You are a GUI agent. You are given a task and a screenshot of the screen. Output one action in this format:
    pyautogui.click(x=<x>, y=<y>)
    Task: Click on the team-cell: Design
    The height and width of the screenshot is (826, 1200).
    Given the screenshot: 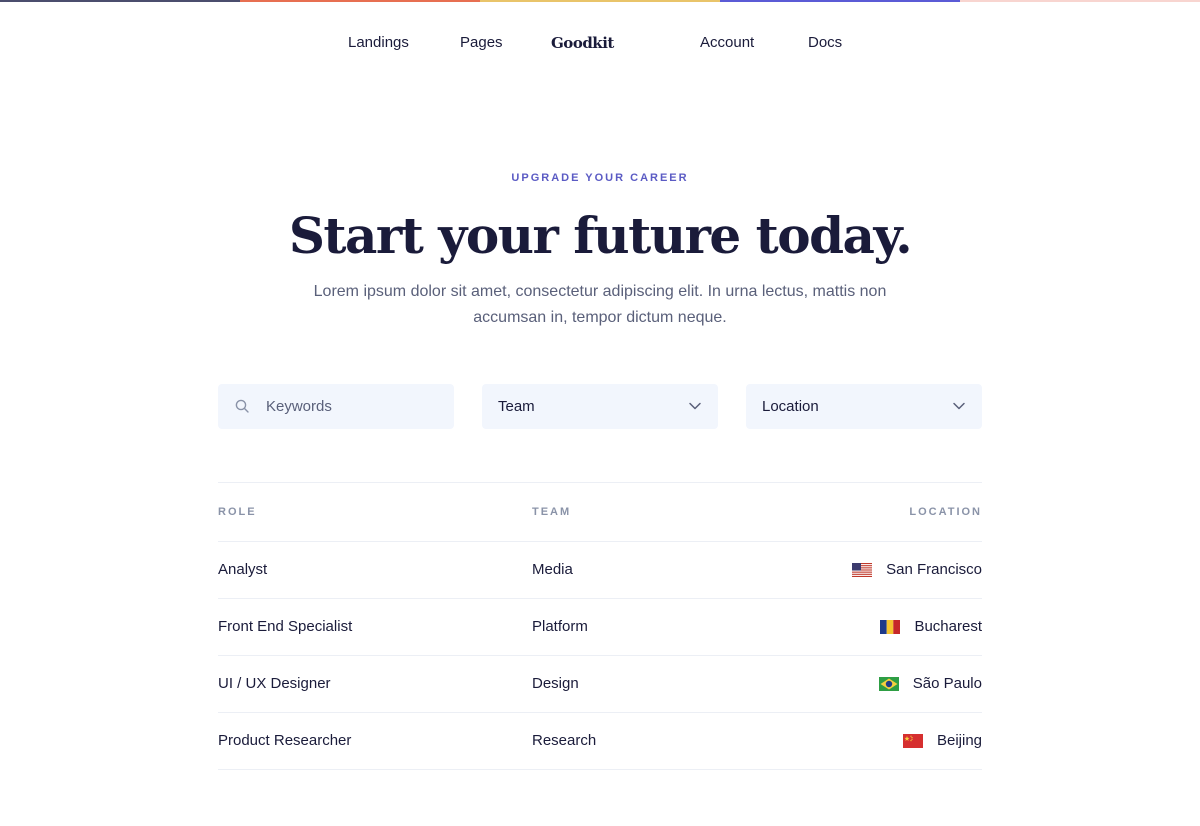 What is the action you would take?
    pyautogui.click(x=555, y=683)
    